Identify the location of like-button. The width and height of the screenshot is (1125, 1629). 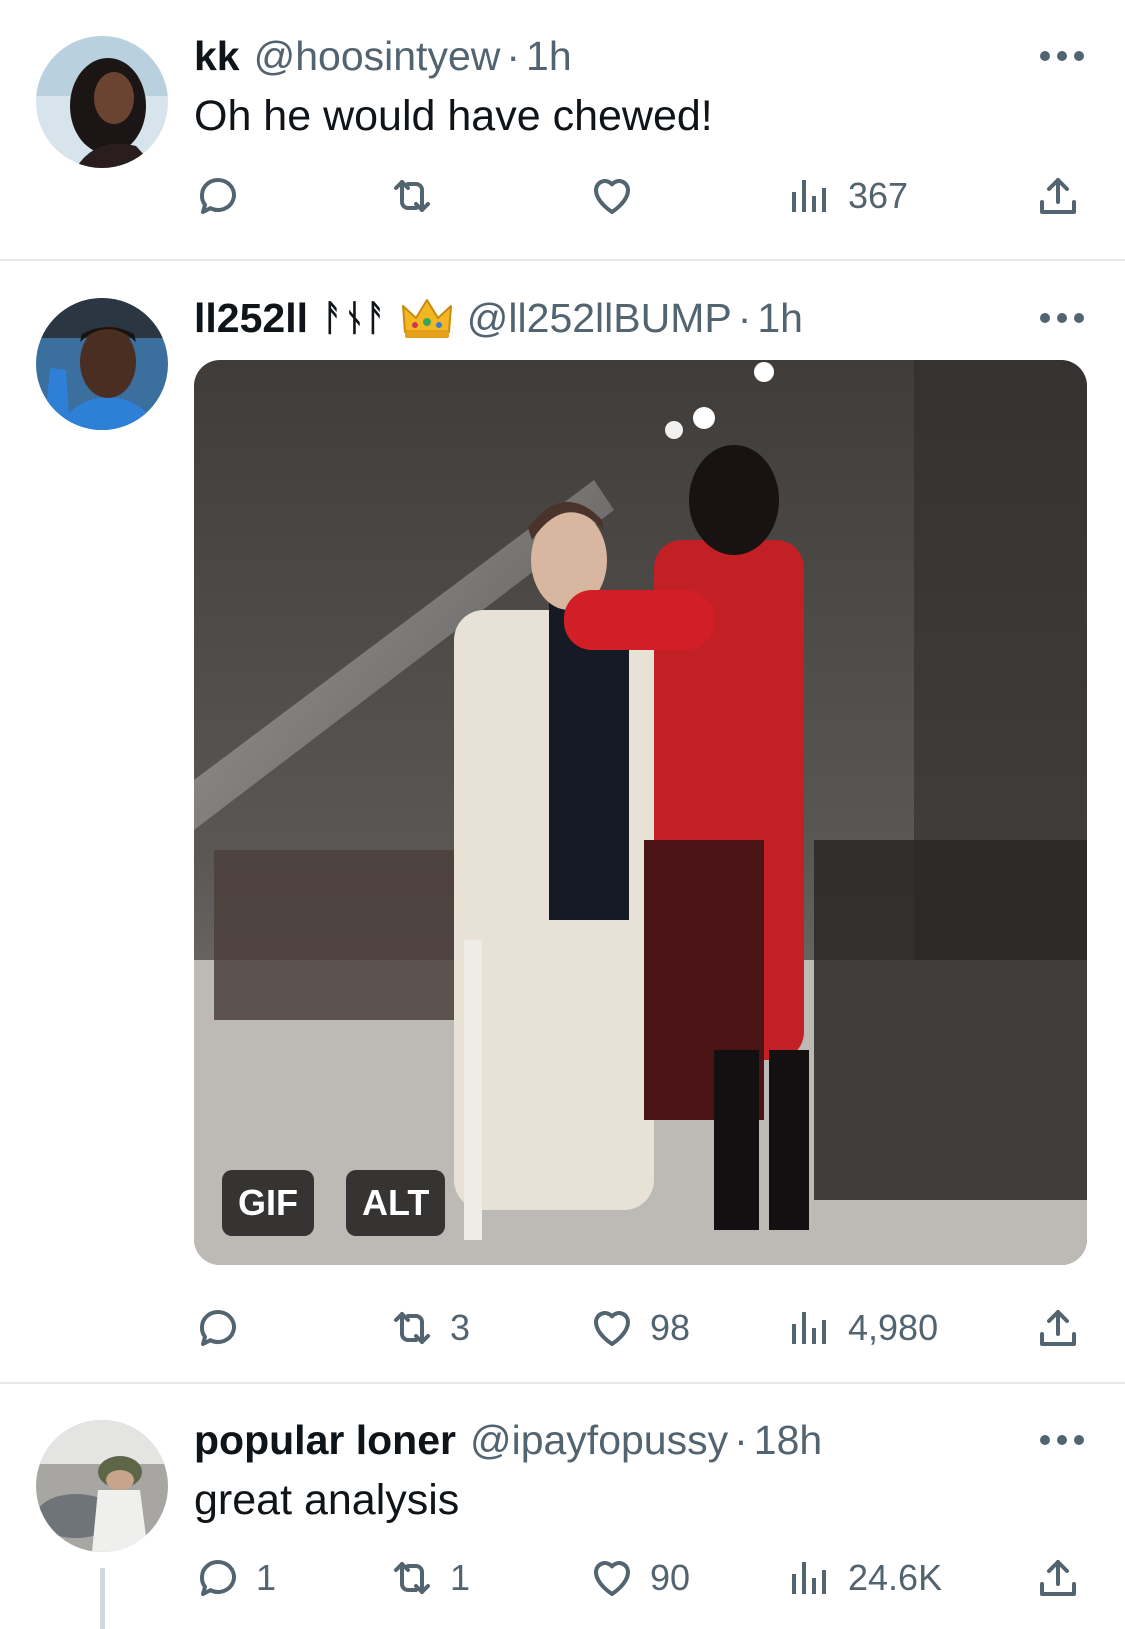
(619, 196).